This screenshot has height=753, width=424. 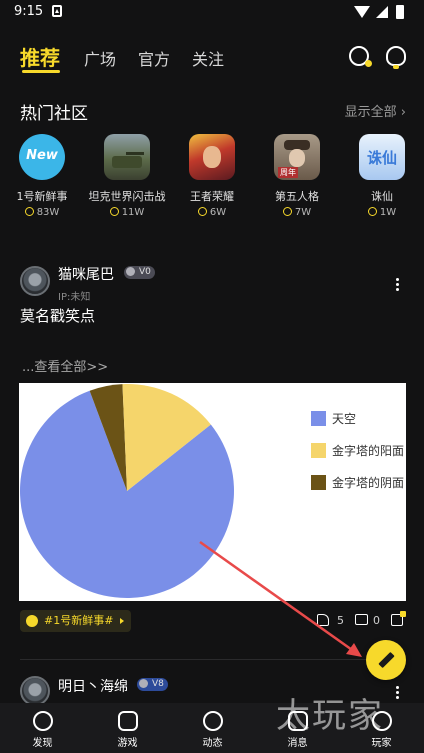 I want to click on nav-discover: 发现, so click(x=42, y=728).